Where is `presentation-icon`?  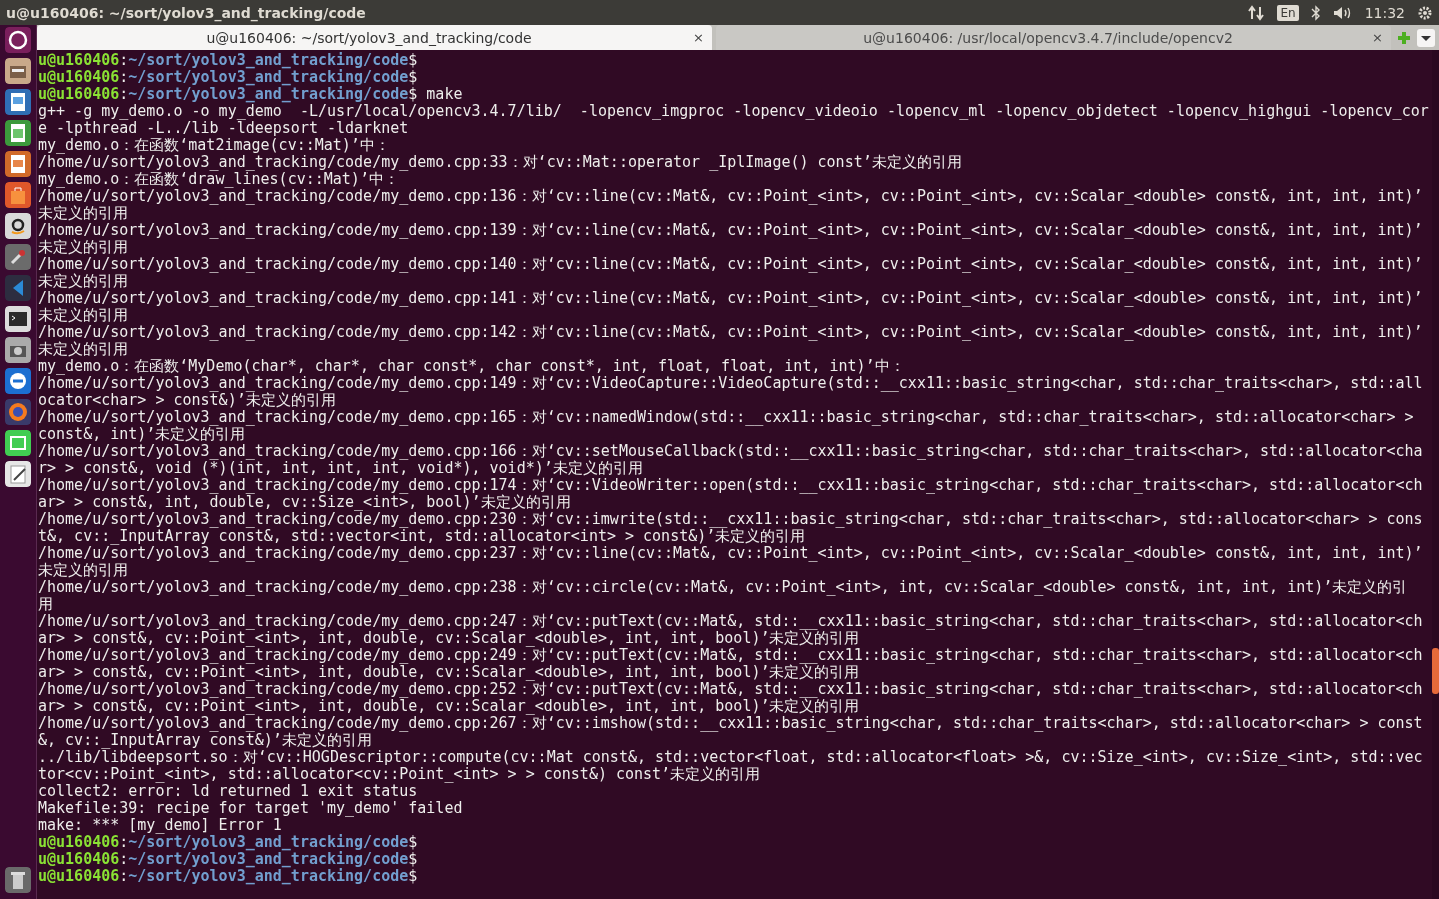 presentation-icon is located at coordinates (18, 164).